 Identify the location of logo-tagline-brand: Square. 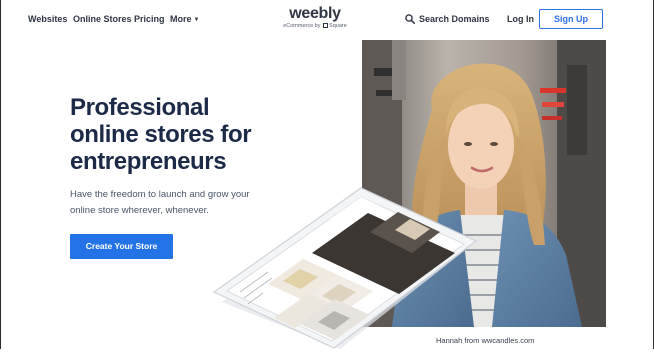
(338, 26).